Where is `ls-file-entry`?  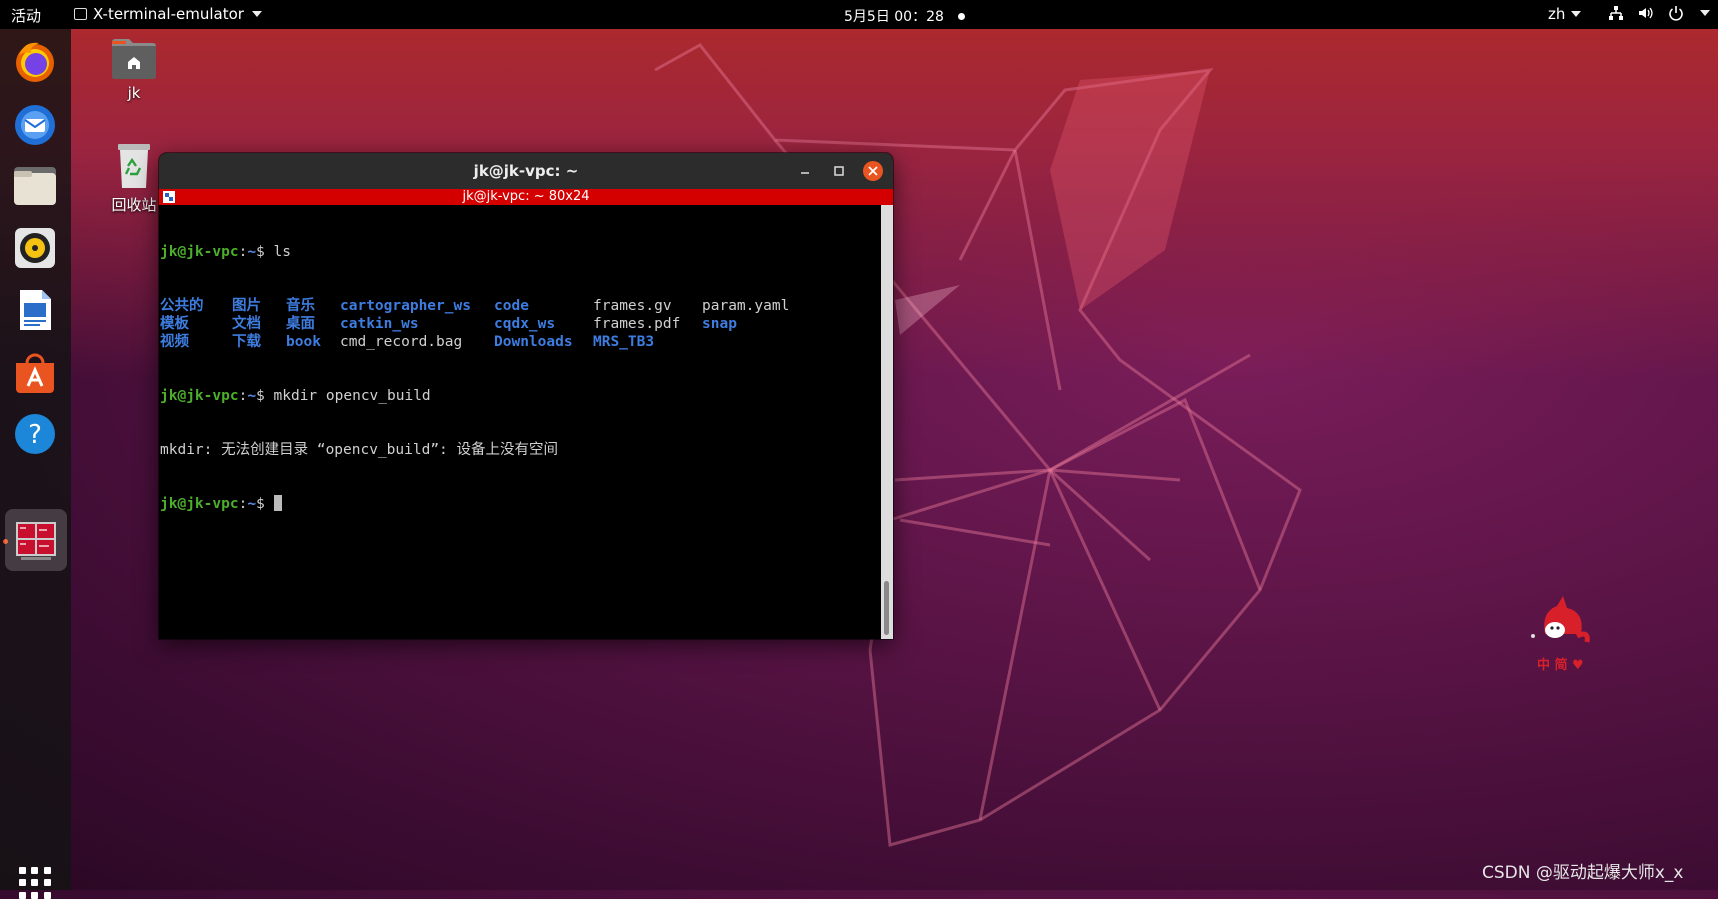 ls-file-entry is located at coordinates (752, 342).